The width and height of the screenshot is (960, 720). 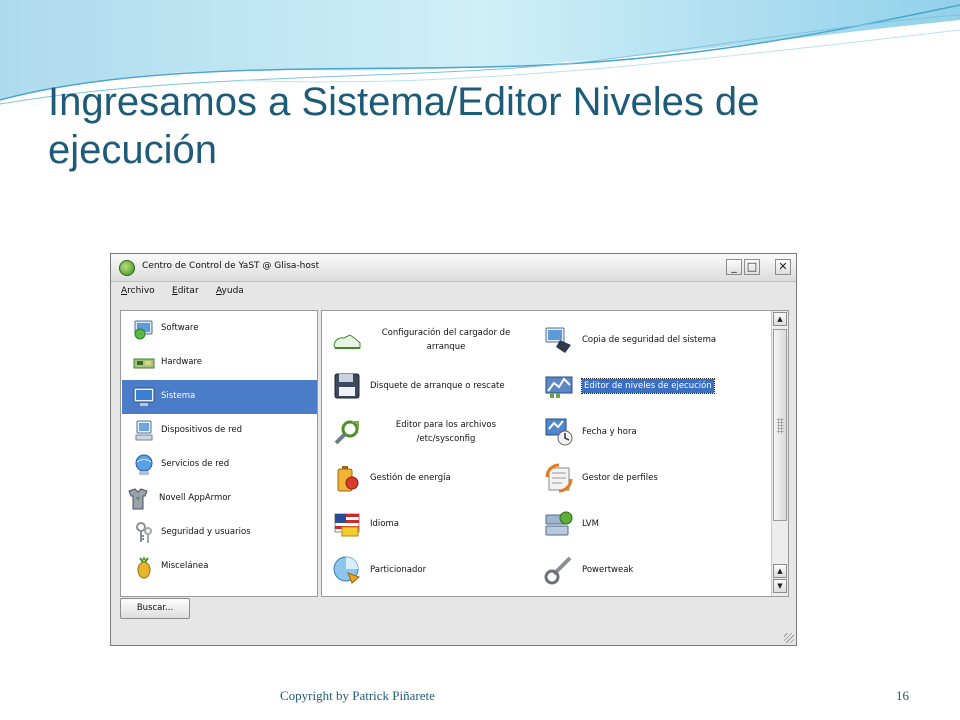 What do you see at coordinates (144, 396) in the screenshot?
I see `system-monitor-icon` at bounding box center [144, 396].